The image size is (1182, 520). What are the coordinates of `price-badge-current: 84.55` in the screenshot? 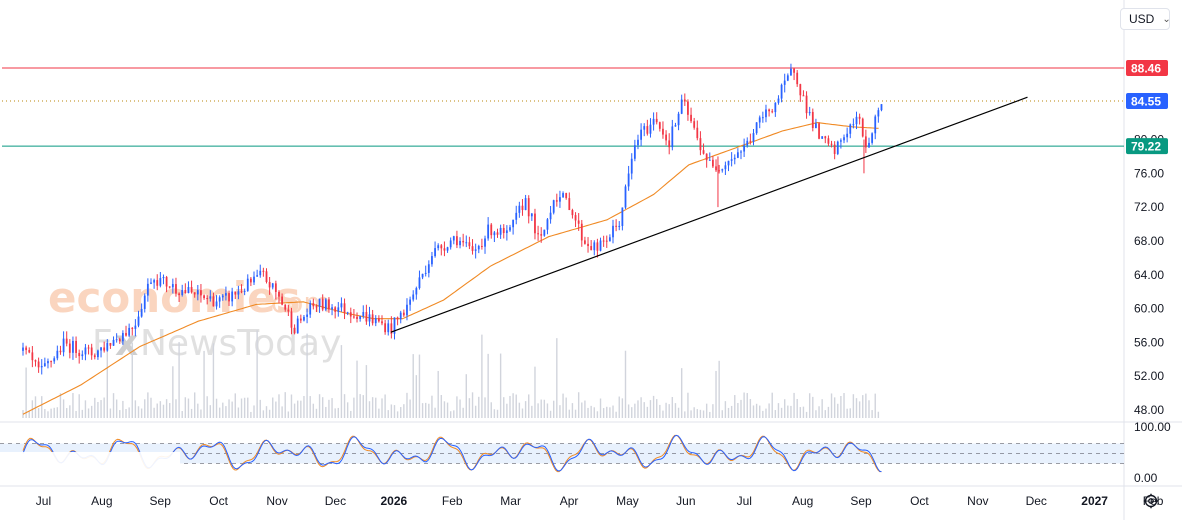 It's located at (1147, 101).